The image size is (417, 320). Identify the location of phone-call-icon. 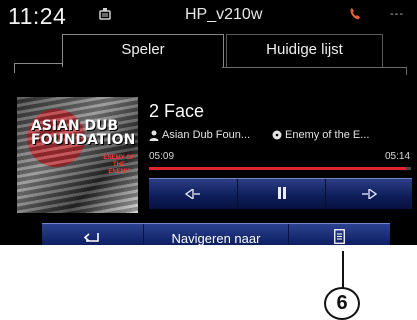
(355, 16).